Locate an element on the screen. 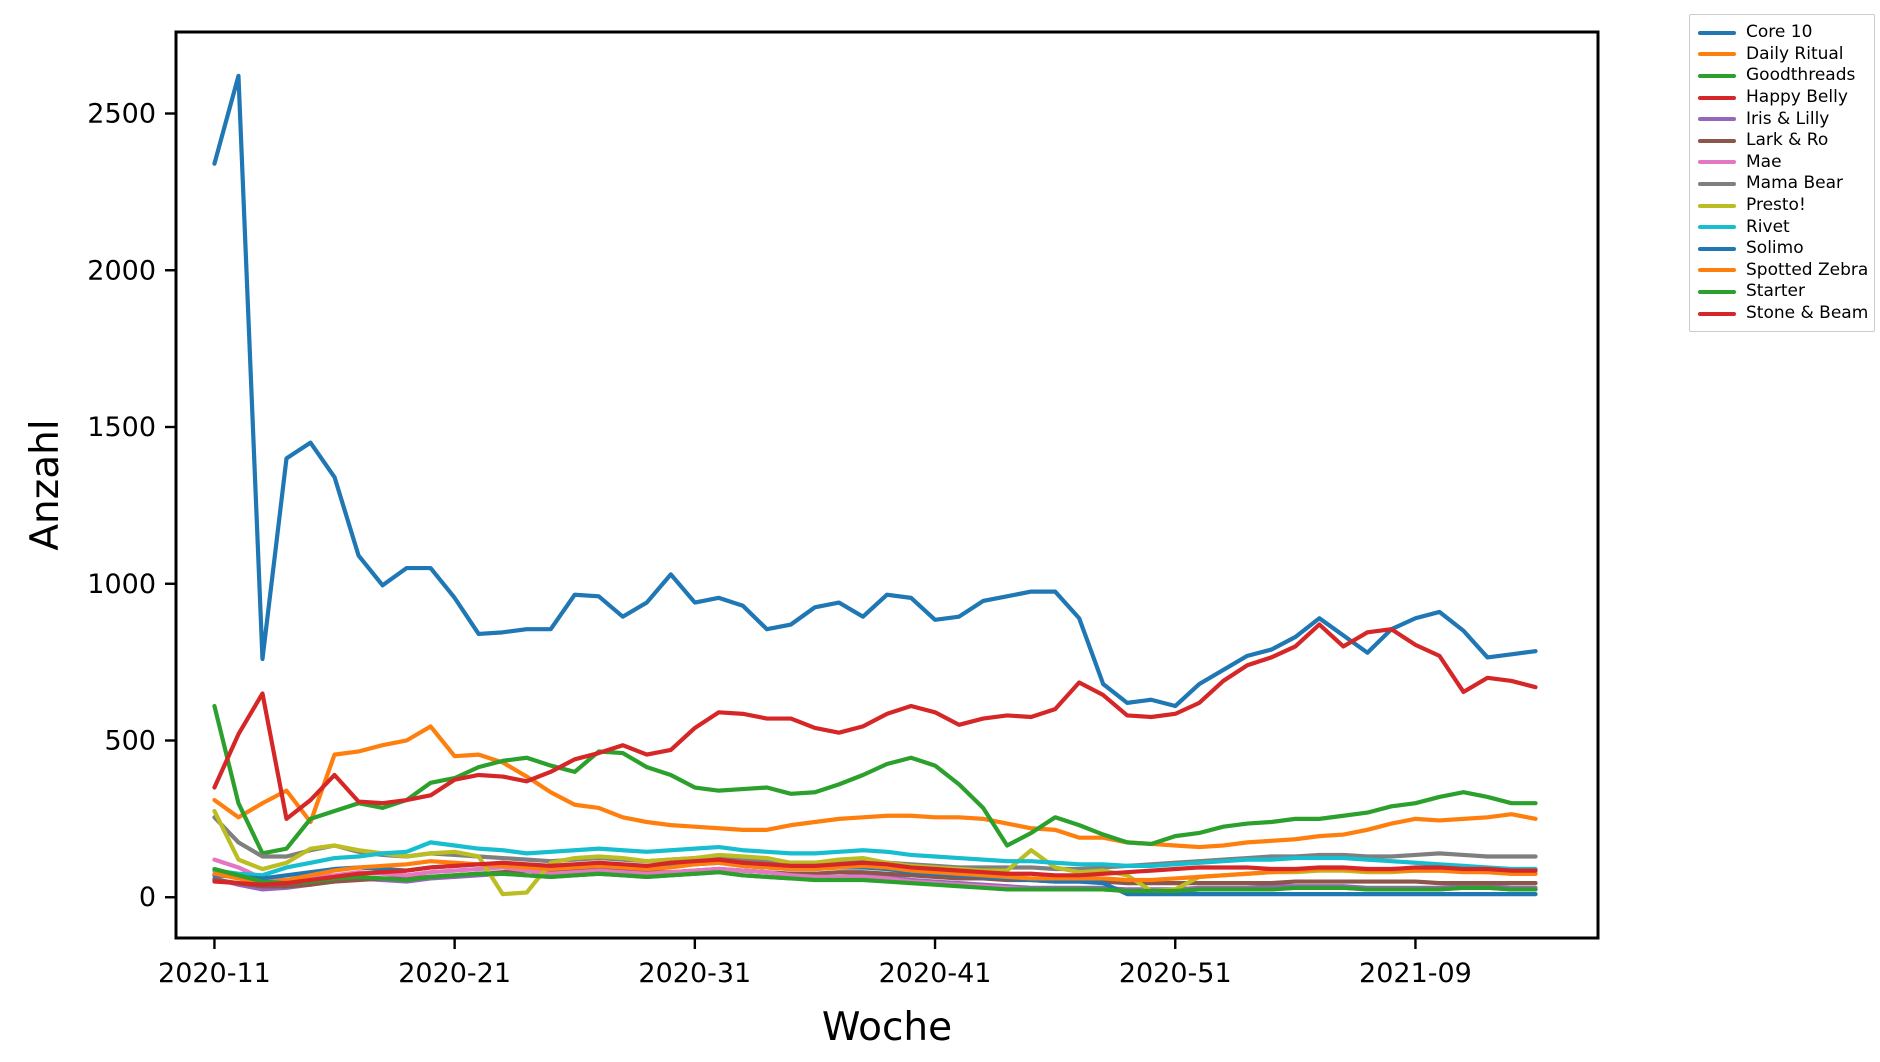  x-tick-label: 2020-51 is located at coordinates (1175, 973).